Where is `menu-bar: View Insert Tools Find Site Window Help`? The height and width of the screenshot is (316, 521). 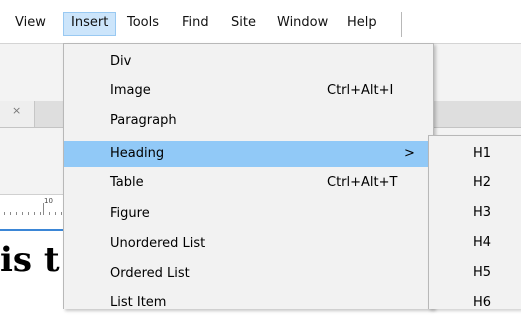
menu-bar: View Insert Tools Find Site Window Help is located at coordinates (260, 22).